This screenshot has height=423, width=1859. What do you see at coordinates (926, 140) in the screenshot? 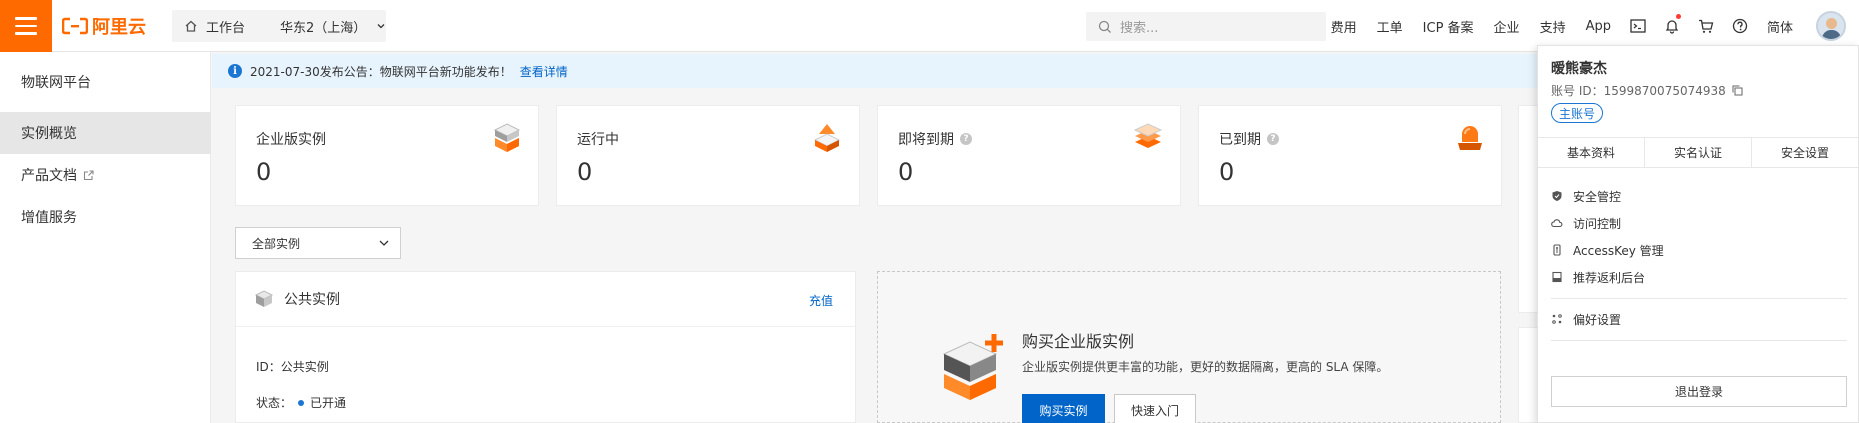
I see `stat-label: 即将到期` at bounding box center [926, 140].